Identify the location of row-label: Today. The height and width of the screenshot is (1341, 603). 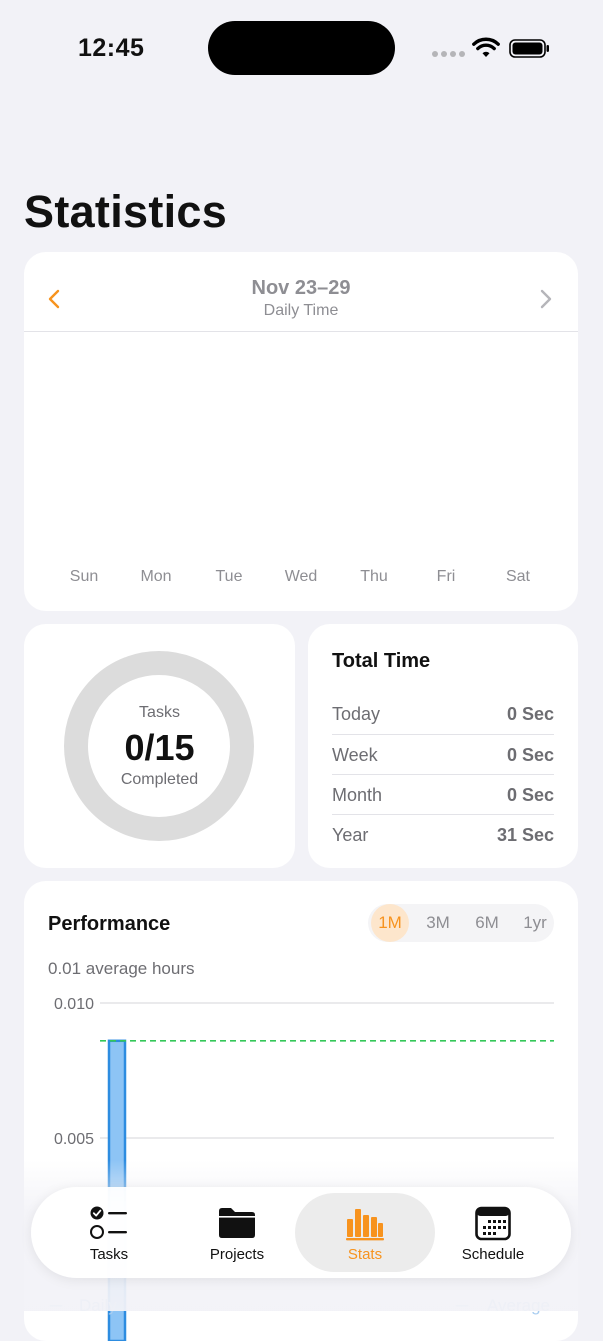
(356, 714).